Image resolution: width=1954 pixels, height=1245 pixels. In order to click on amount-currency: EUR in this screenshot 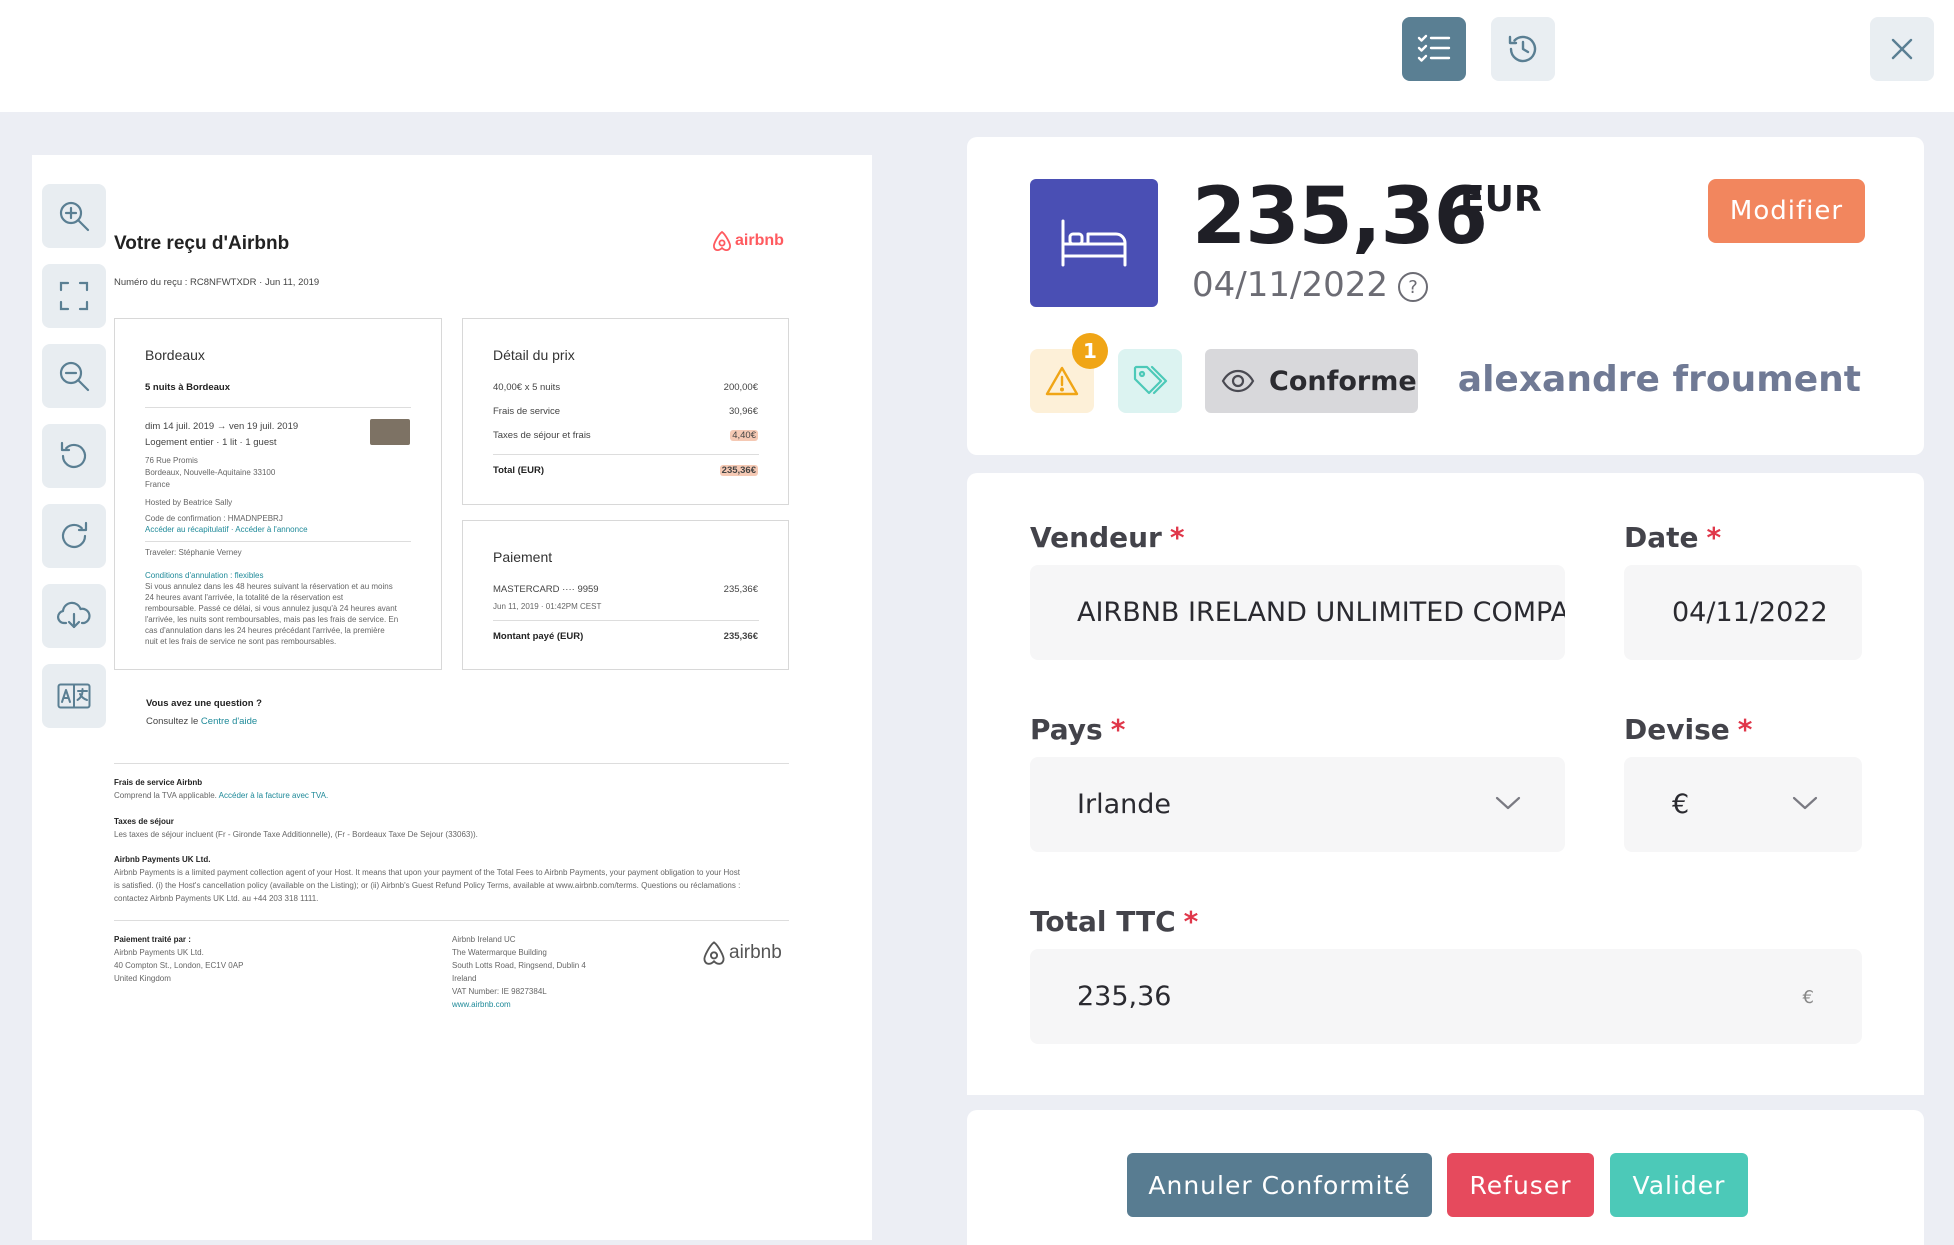, I will do `click(1501, 199)`.